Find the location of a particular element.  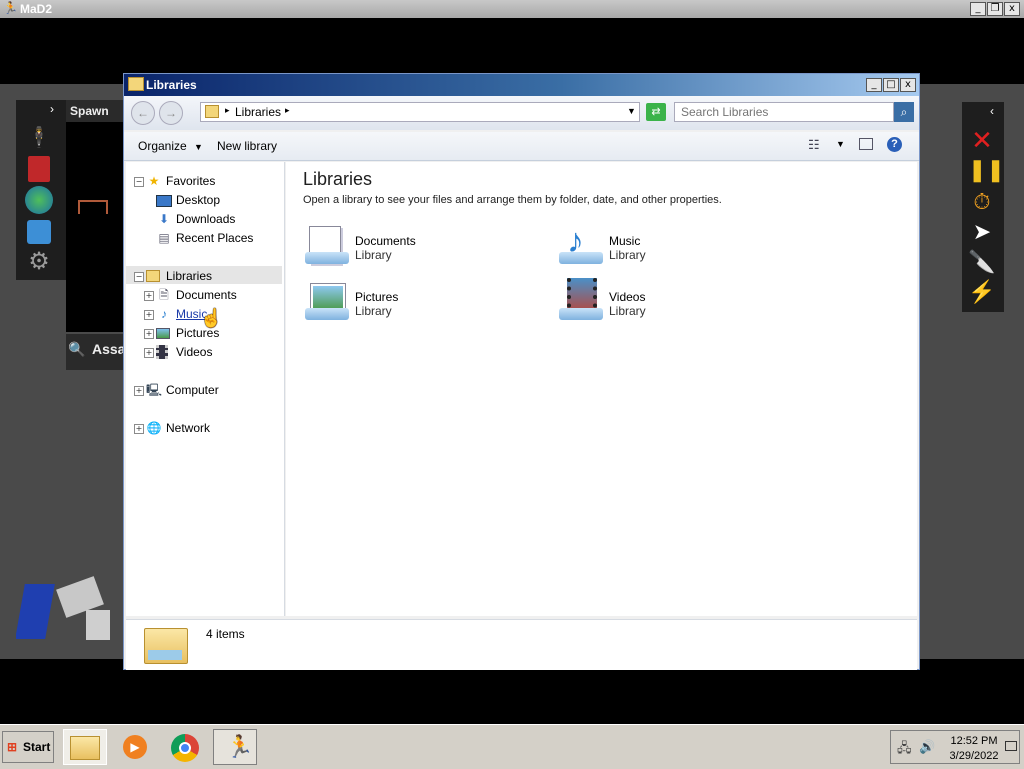

documents-icon: 🗎 is located at coordinates (164, 295).